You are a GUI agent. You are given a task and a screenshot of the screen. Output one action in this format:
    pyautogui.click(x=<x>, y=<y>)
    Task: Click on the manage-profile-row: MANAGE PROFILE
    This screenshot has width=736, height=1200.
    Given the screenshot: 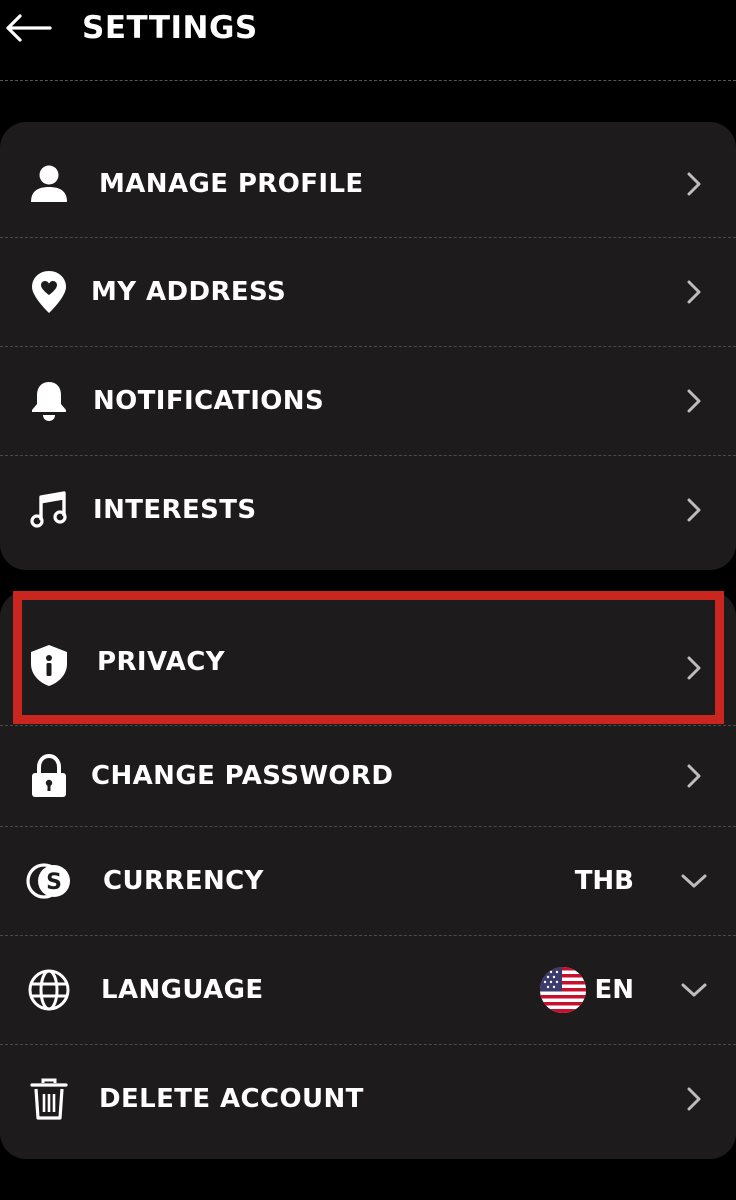 What is the action you would take?
    pyautogui.click(x=368, y=183)
    